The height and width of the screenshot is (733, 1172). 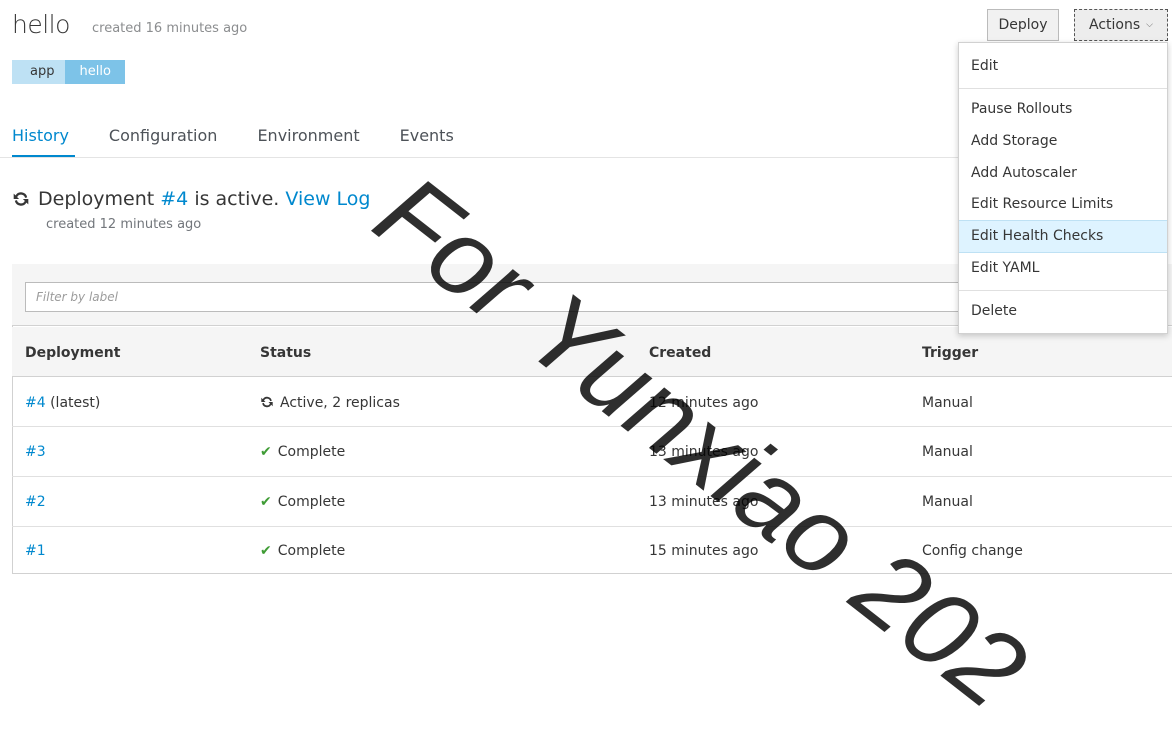 What do you see at coordinates (124, 224) in the screenshot?
I see `deployment-created: created 12 minutes ago` at bounding box center [124, 224].